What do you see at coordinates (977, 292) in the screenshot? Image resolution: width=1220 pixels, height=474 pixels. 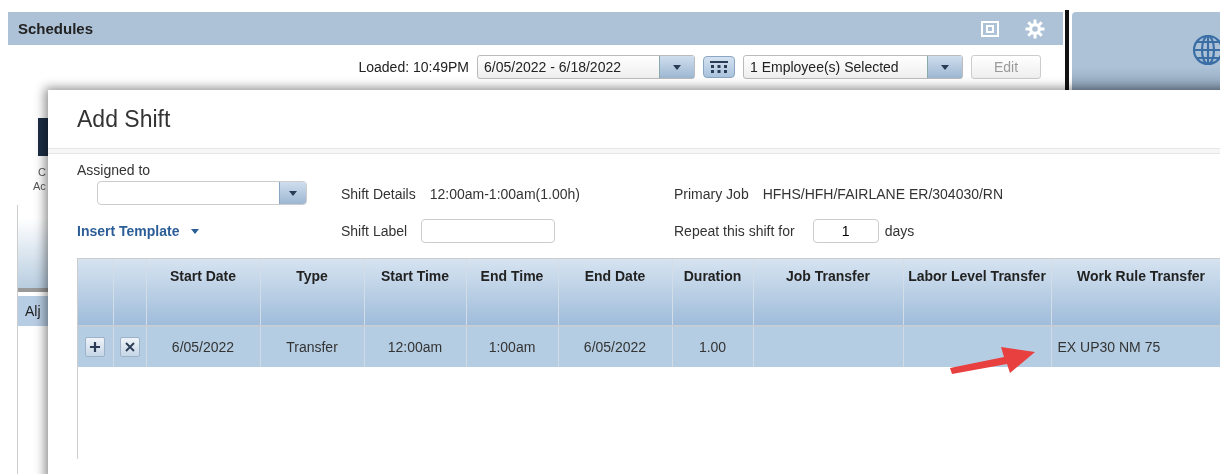 I see `column-header: Labor Level Transfer` at bounding box center [977, 292].